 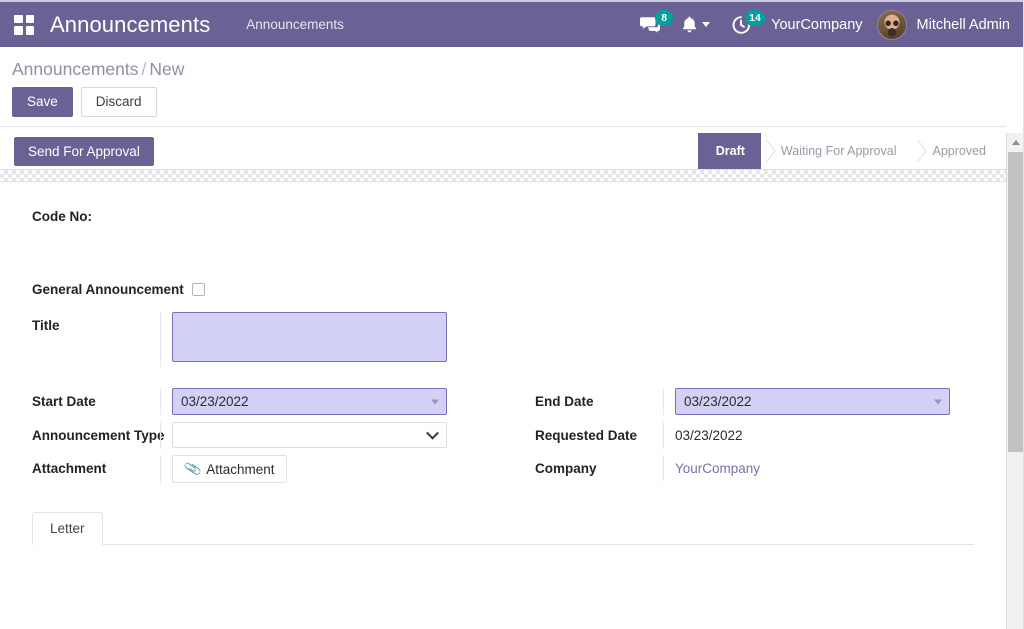 What do you see at coordinates (240, 469) in the screenshot?
I see `attachment-button-label: Attachment` at bounding box center [240, 469].